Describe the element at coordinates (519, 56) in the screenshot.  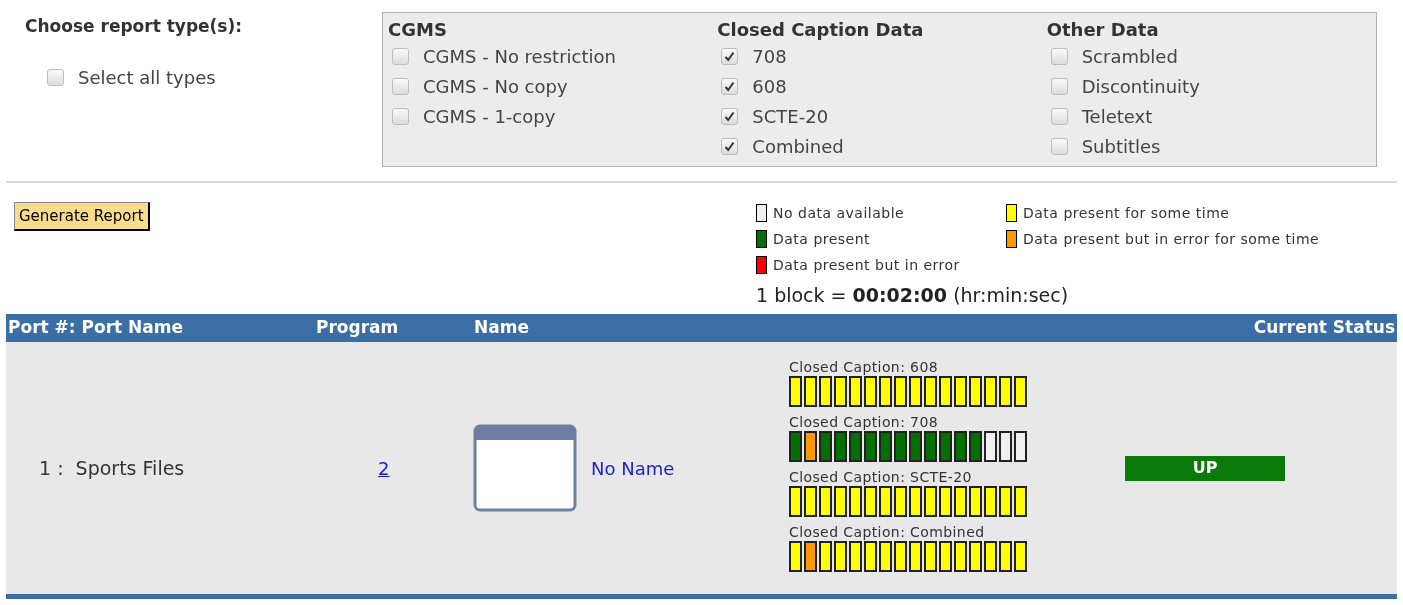
I see `checkbox-label: CGMS - No restriction` at that location.